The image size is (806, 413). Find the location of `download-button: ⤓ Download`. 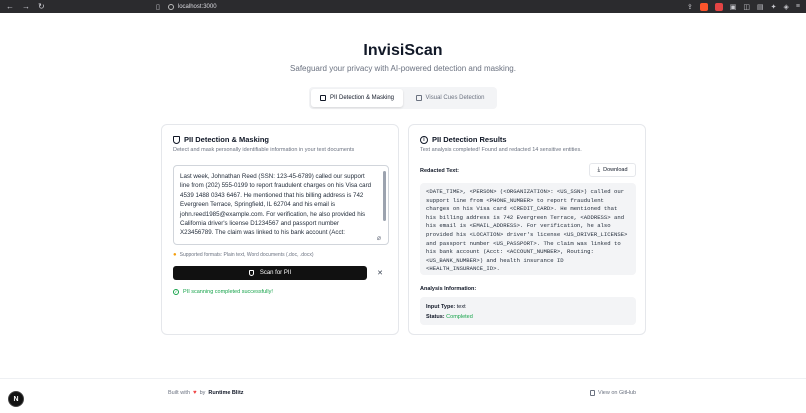

download-button: ⤓ Download is located at coordinates (612, 170).